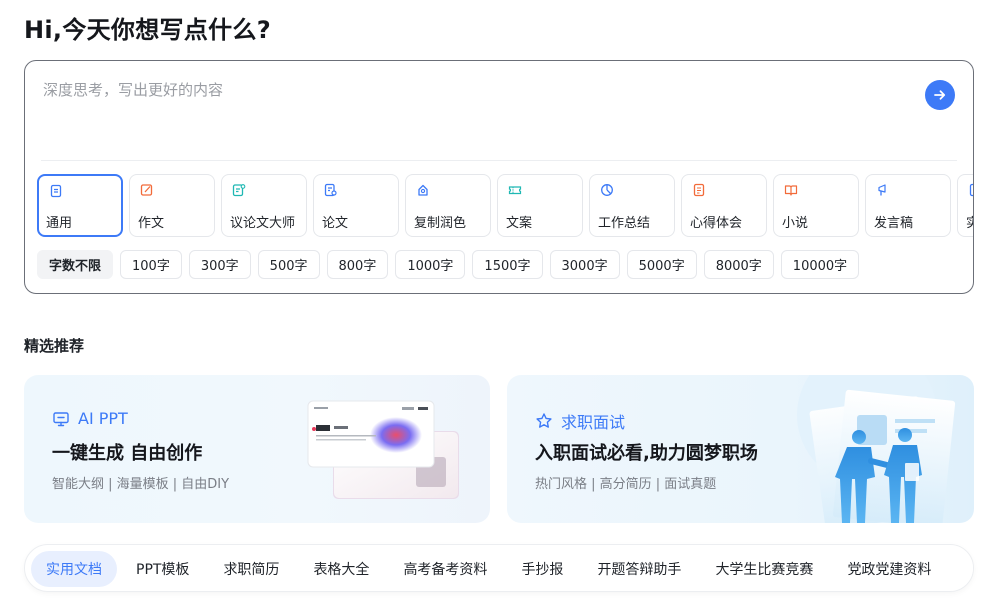 The width and height of the screenshot is (1000, 611). Describe the element at coordinates (288, 264) in the screenshot. I see `word-count-chip: 500字` at that location.